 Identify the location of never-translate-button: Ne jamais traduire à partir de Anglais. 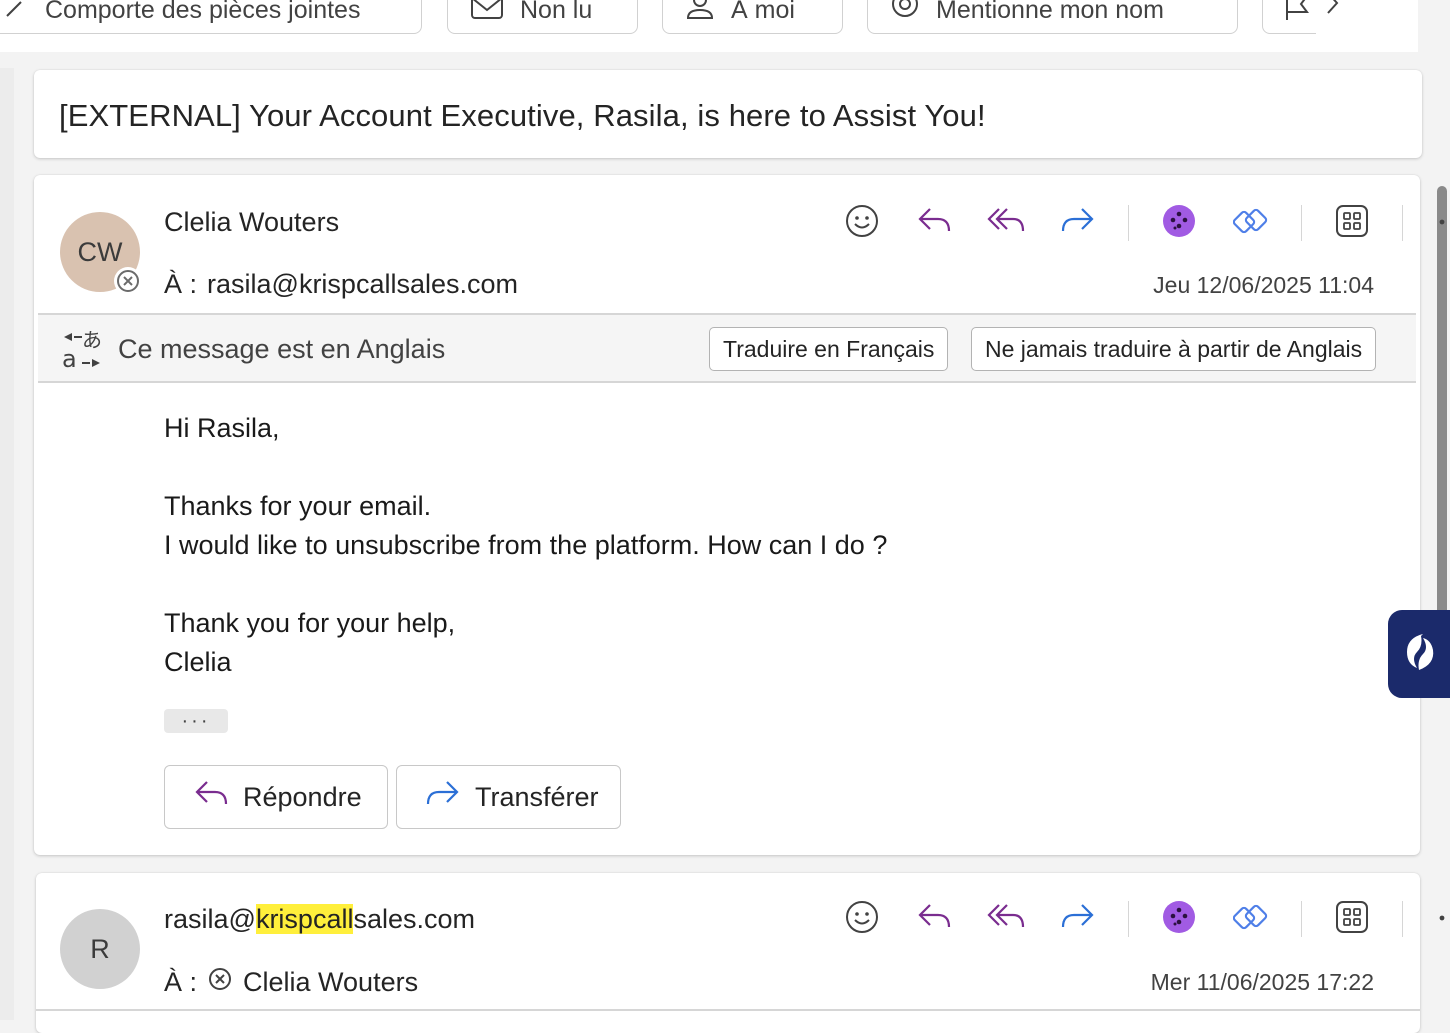
(1174, 349).